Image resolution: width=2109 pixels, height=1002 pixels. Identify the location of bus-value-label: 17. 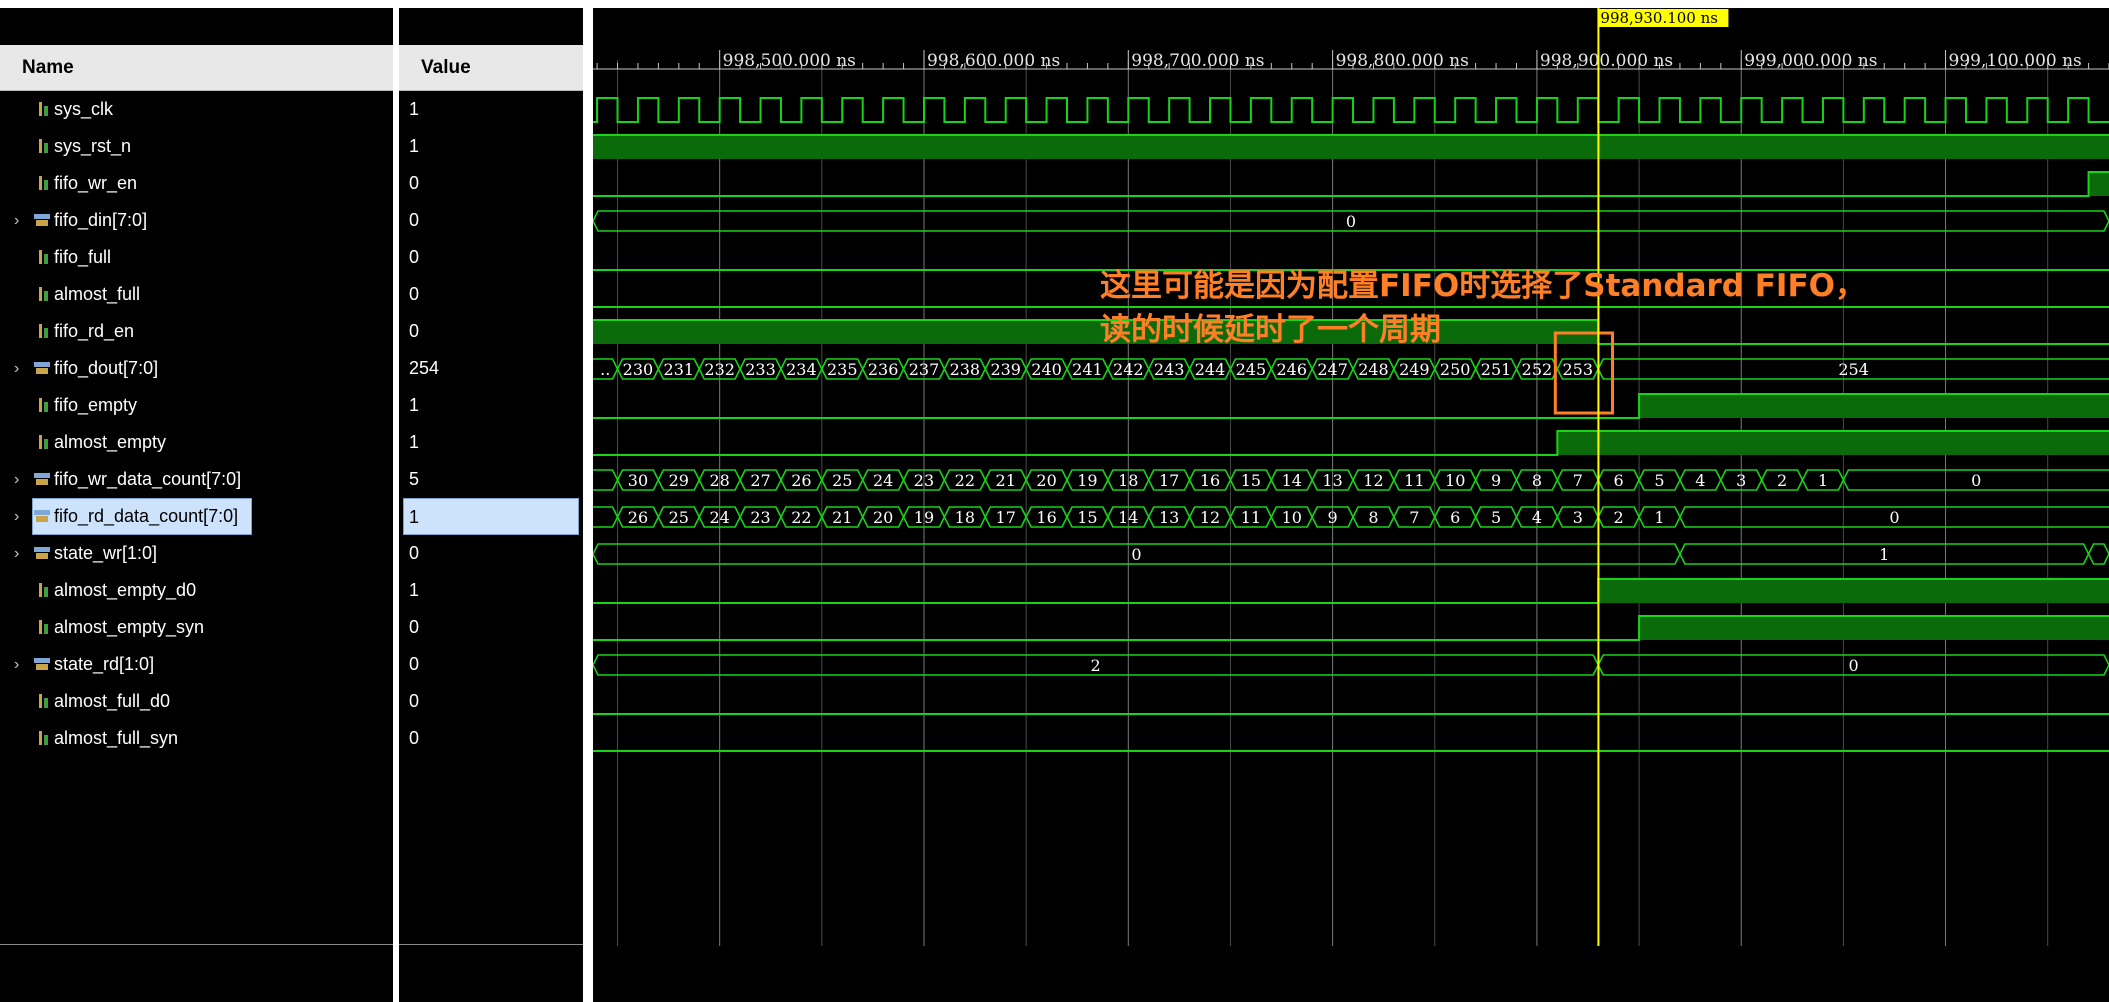
(1169, 480).